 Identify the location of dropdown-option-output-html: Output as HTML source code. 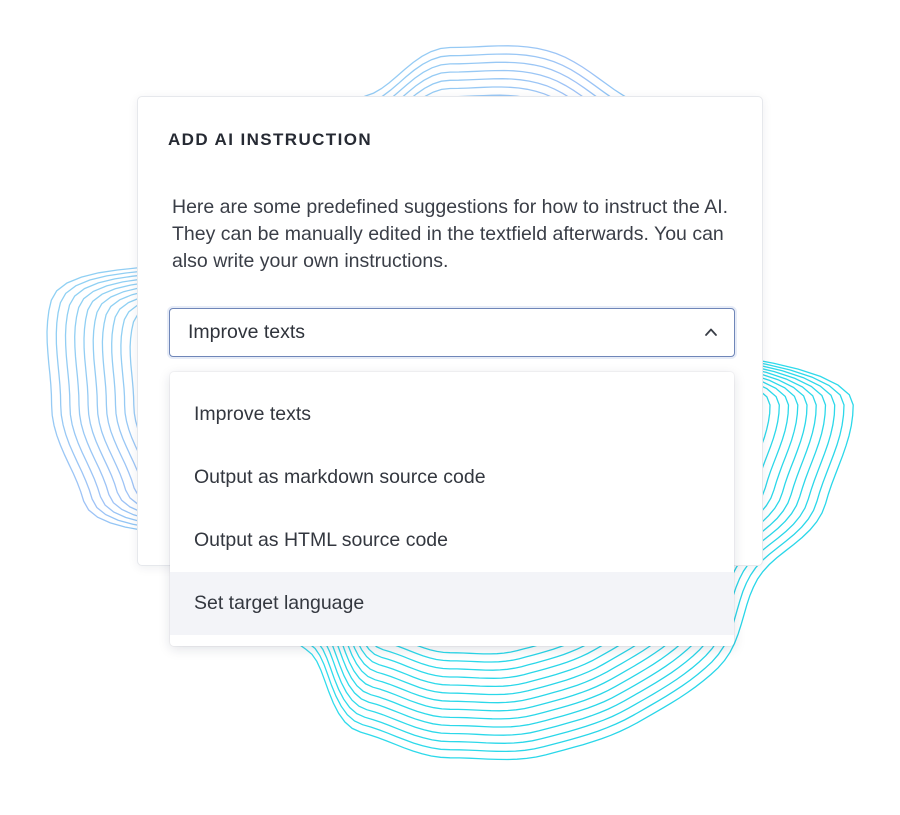
(452, 540).